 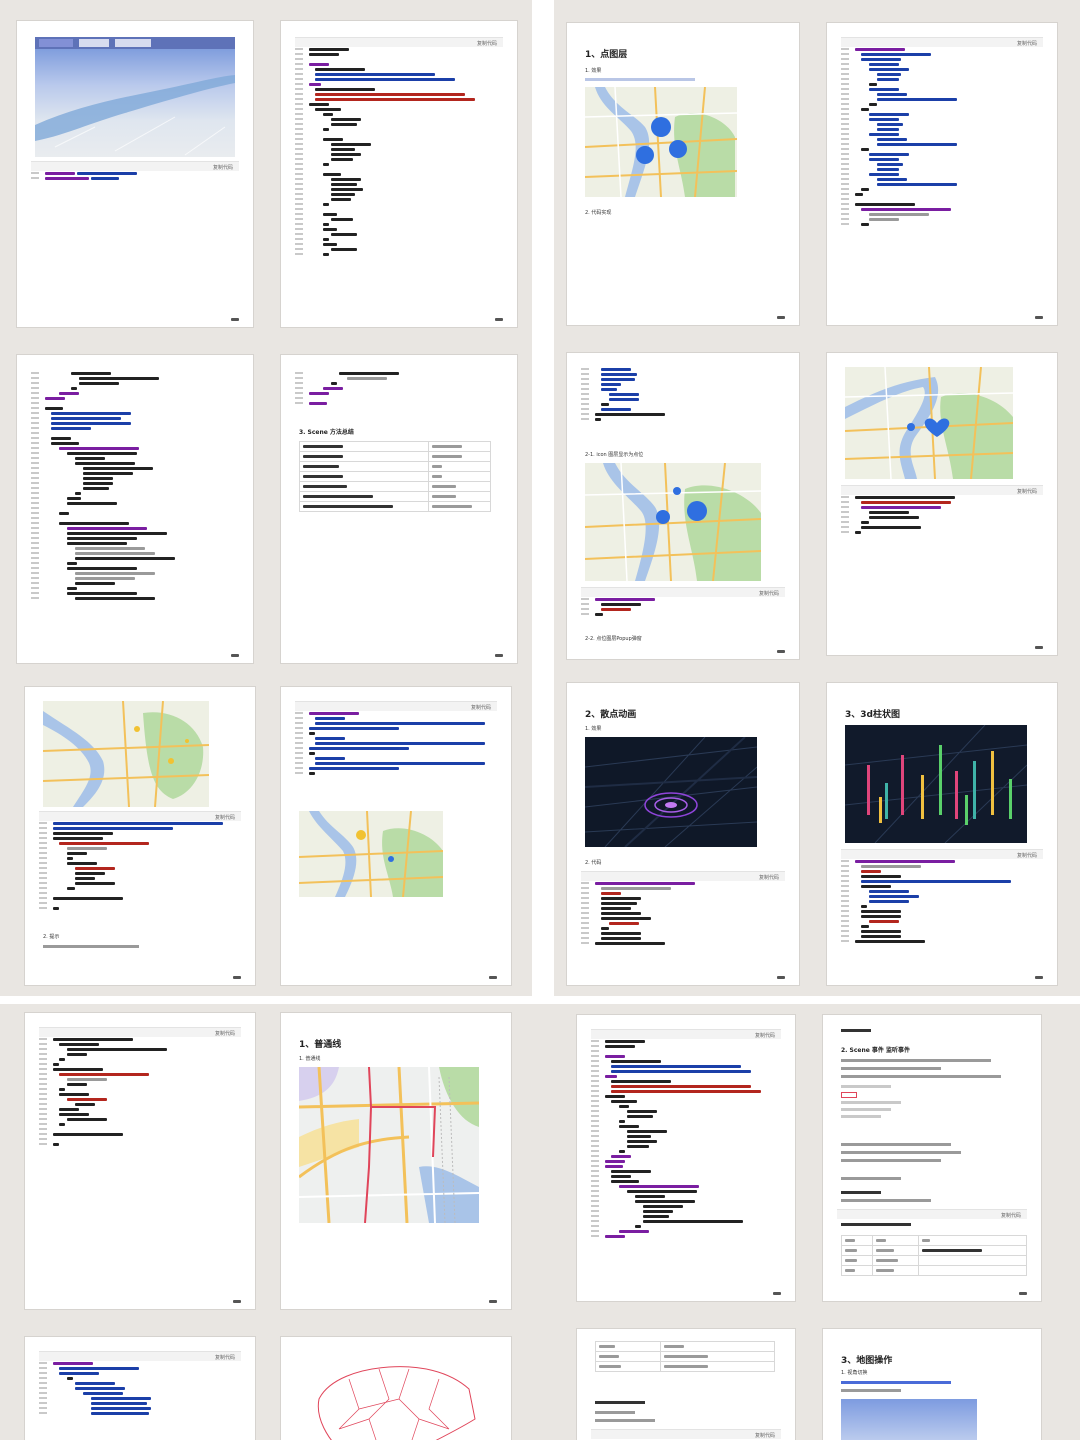 What do you see at coordinates (909, 1419) in the screenshot?
I see `map-preview` at bounding box center [909, 1419].